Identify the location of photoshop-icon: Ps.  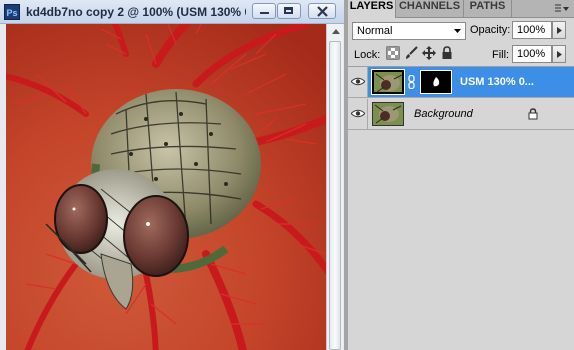
(12, 12).